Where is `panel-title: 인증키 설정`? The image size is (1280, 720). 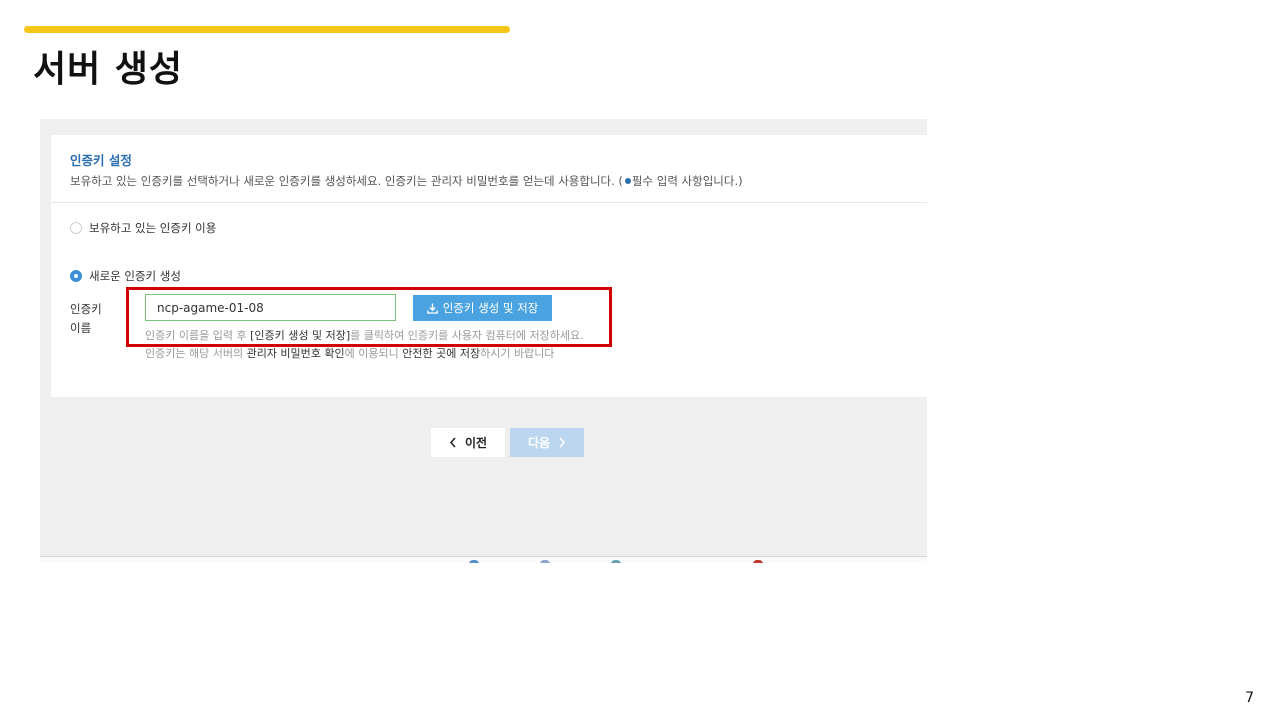 panel-title: 인증키 설정 is located at coordinates (101, 160).